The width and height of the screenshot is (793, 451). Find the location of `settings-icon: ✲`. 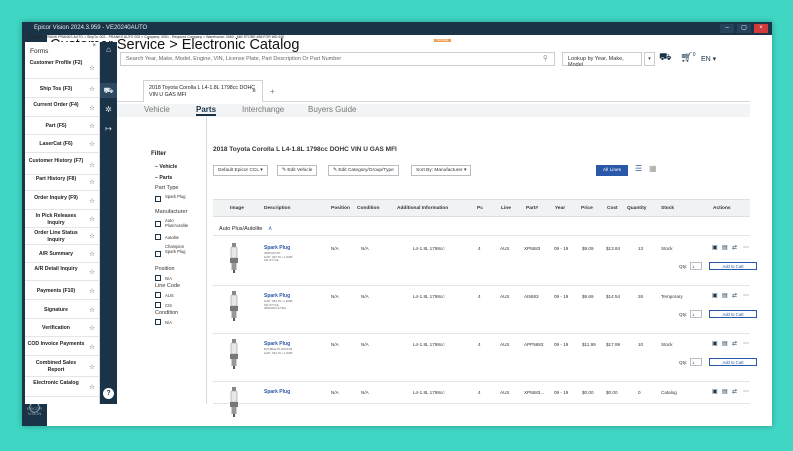

settings-icon: ✲ is located at coordinates (108, 109).